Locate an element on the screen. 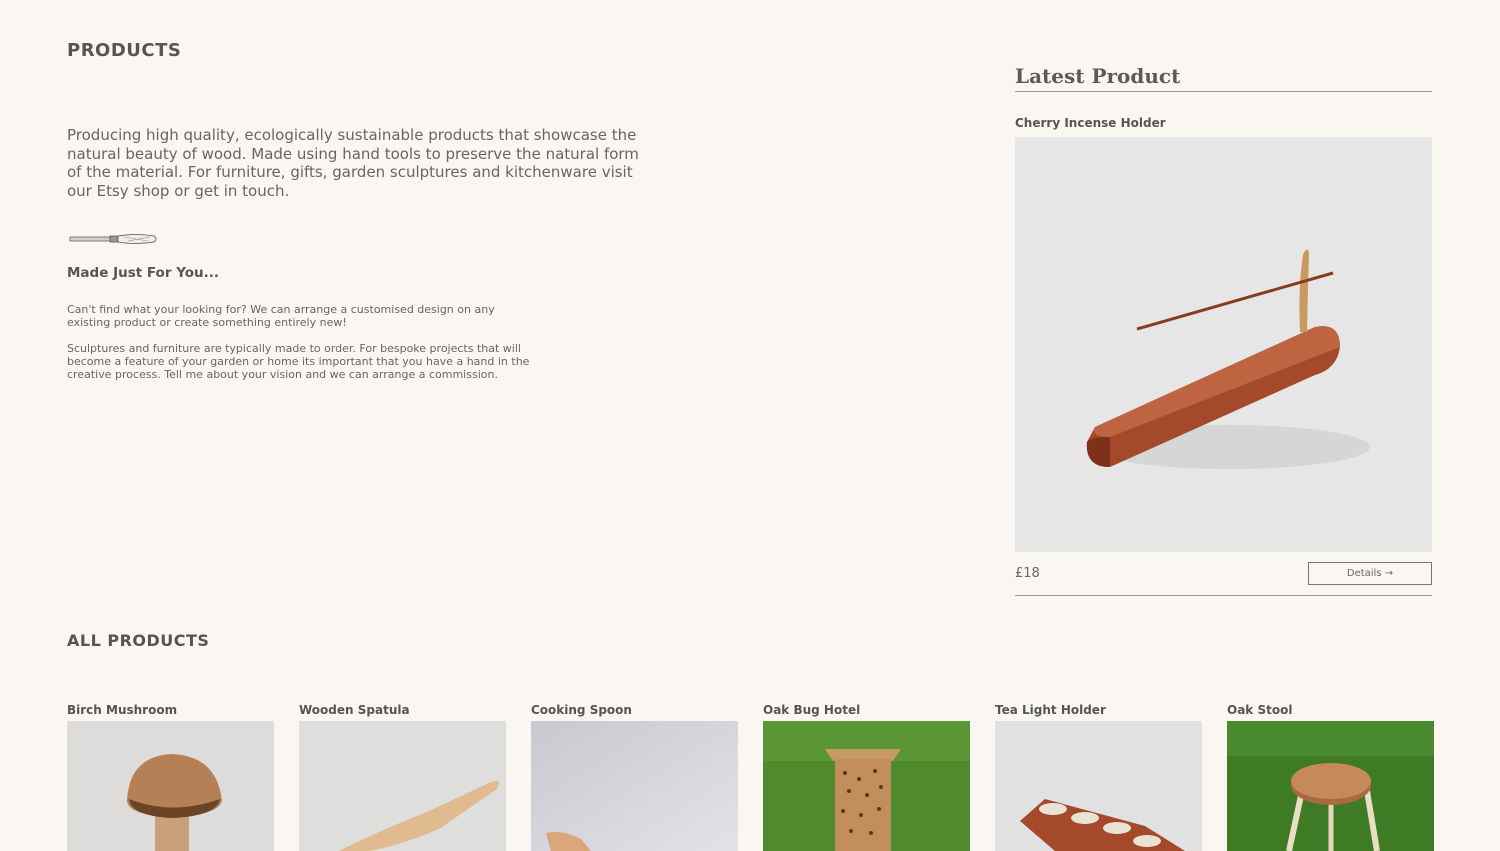 The width and height of the screenshot is (1500, 851). product-card: Birch Mushroom is located at coordinates (170, 777).